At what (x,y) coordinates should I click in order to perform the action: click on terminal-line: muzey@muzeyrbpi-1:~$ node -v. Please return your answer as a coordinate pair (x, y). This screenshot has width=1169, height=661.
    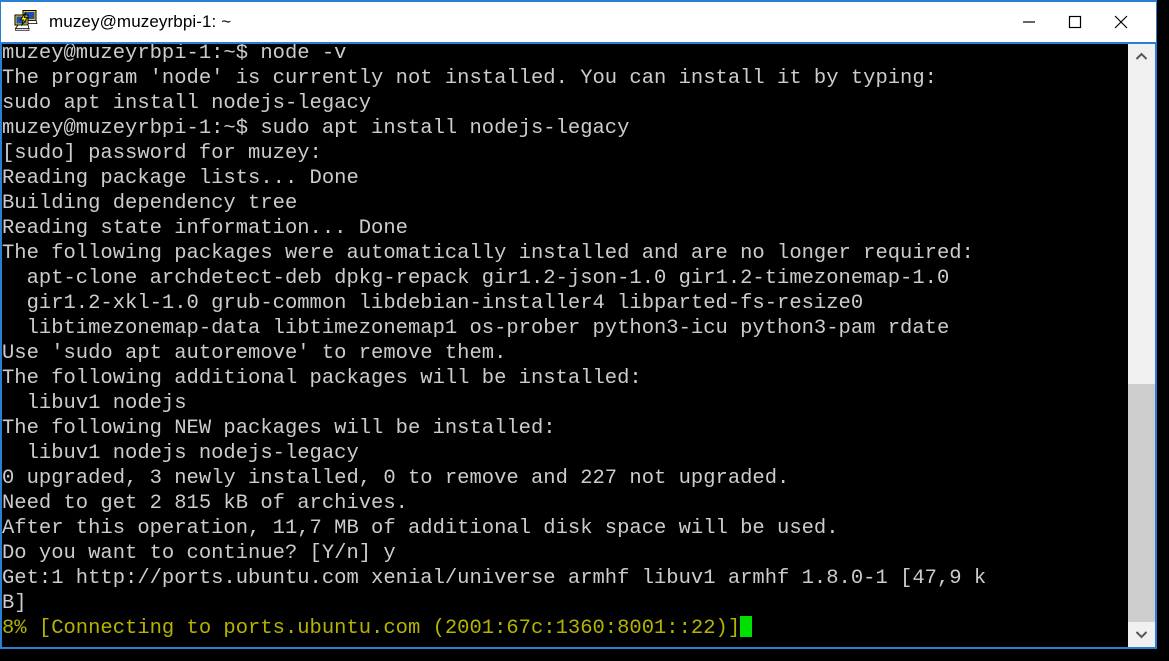
    Looking at the image, I should click on (174, 54).